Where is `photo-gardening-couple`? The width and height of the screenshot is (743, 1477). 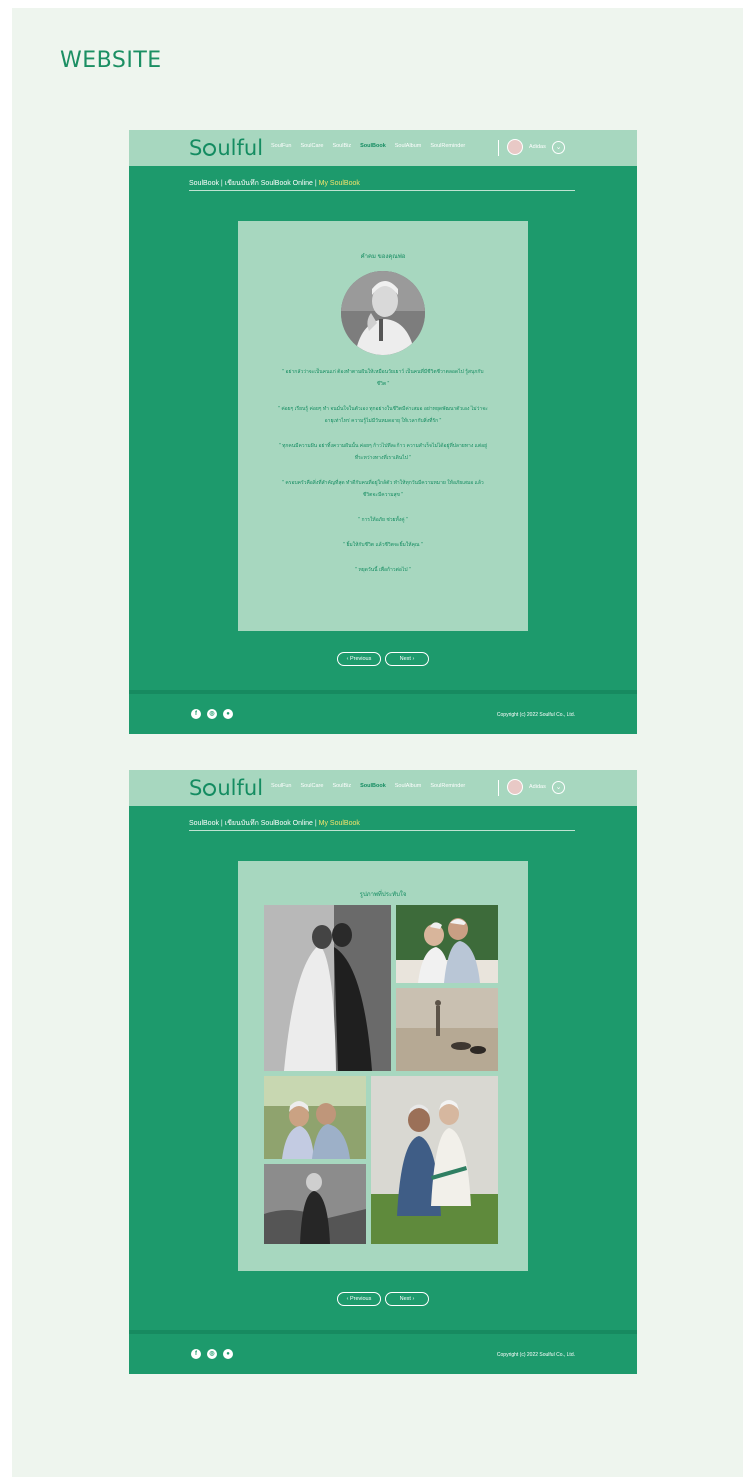 photo-gardening-couple is located at coordinates (434, 1160).